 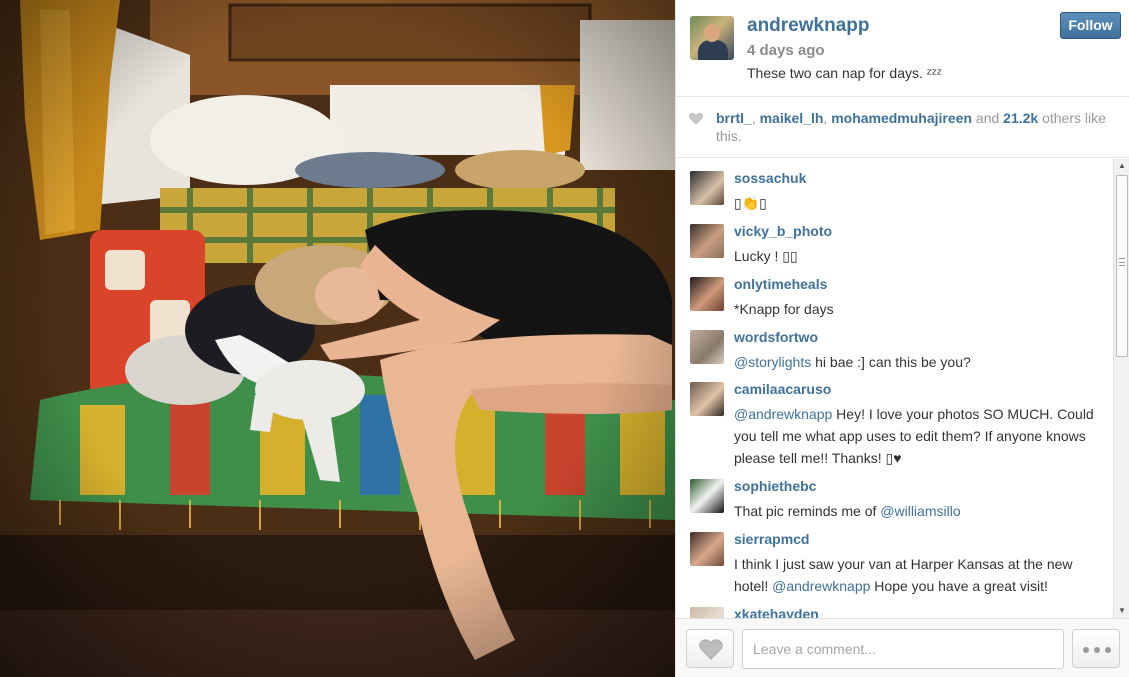 I want to click on post-caption: These two can nap for days. ᶻᶻᶻ, so click(x=844, y=73).